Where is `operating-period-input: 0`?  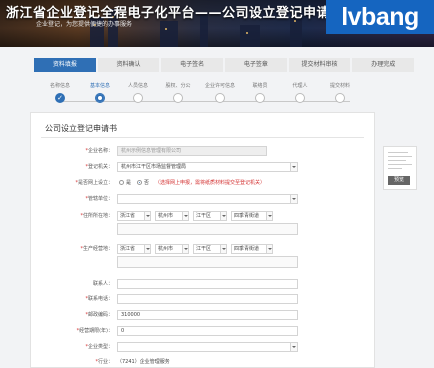 operating-period-input: 0 is located at coordinates (207, 331).